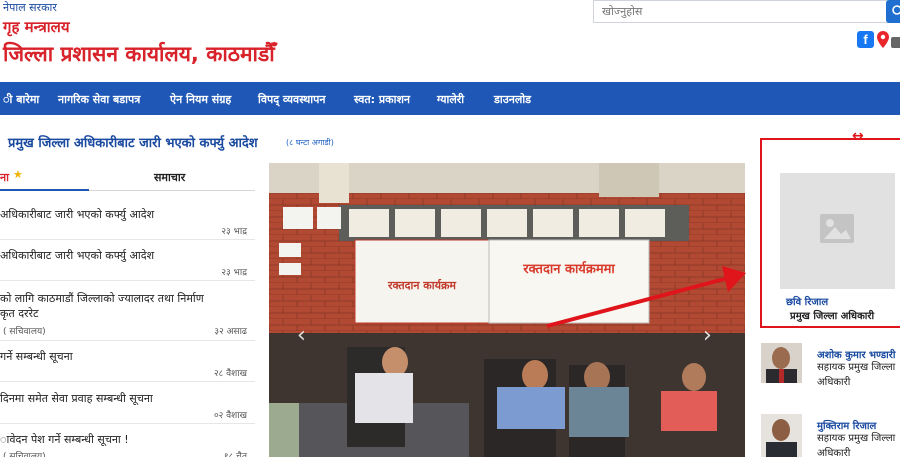  What do you see at coordinates (856, 354) in the screenshot?
I see `official-name: अशोक कुमार भण्डारी` at bounding box center [856, 354].